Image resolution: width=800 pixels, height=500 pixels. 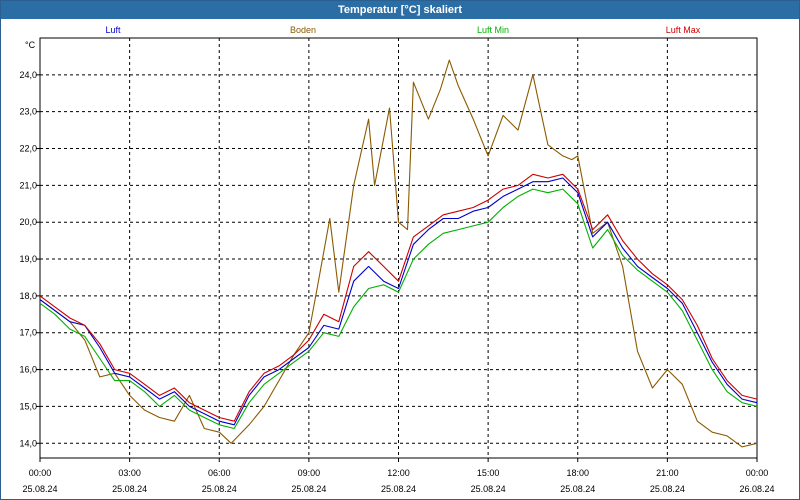 What do you see at coordinates (667, 473) in the screenshot?
I see `x-tick-time: 21:00` at bounding box center [667, 473].